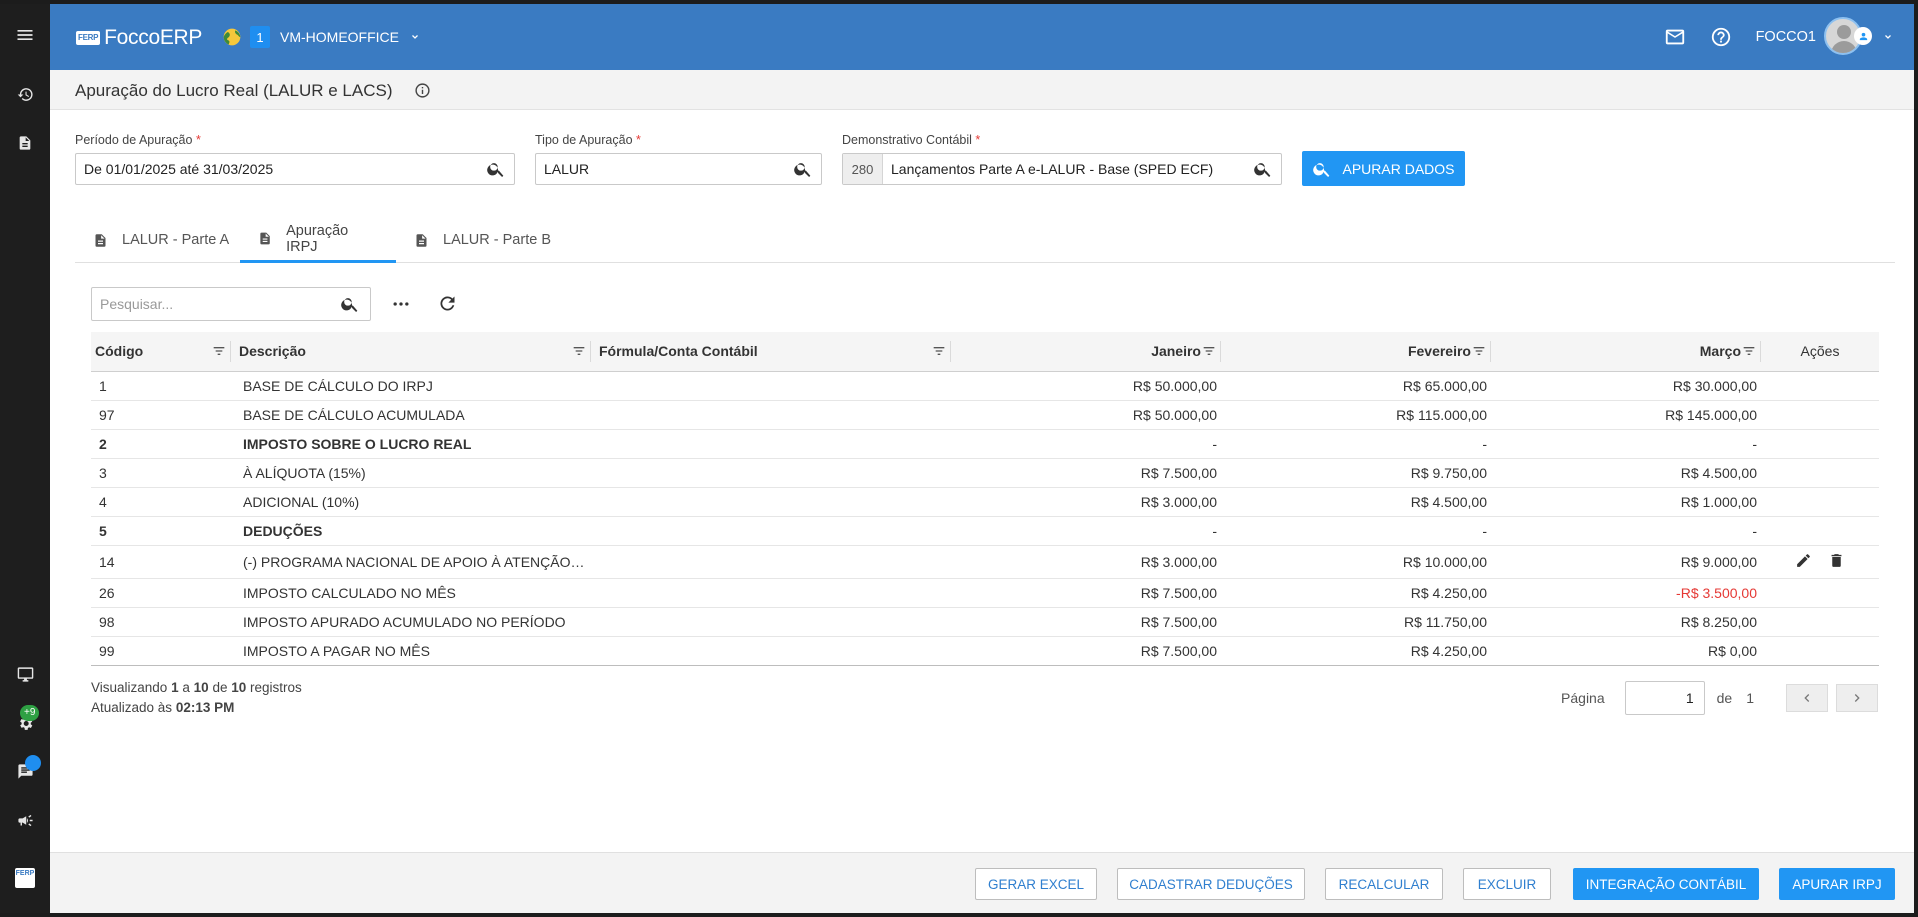 The height and width of the screenshot is (917, 1918). Describe the element at coordinates (1356, 352) in the screenshot. I see `col-fevereiro: Fevereiro` at that location.